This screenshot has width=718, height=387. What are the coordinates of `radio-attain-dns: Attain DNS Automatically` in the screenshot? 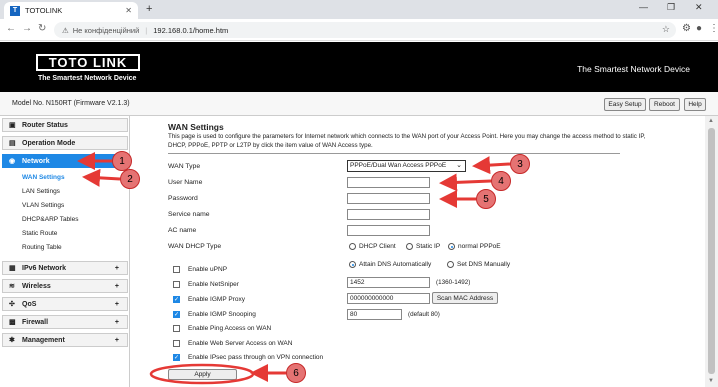 It's located at (390, 264).